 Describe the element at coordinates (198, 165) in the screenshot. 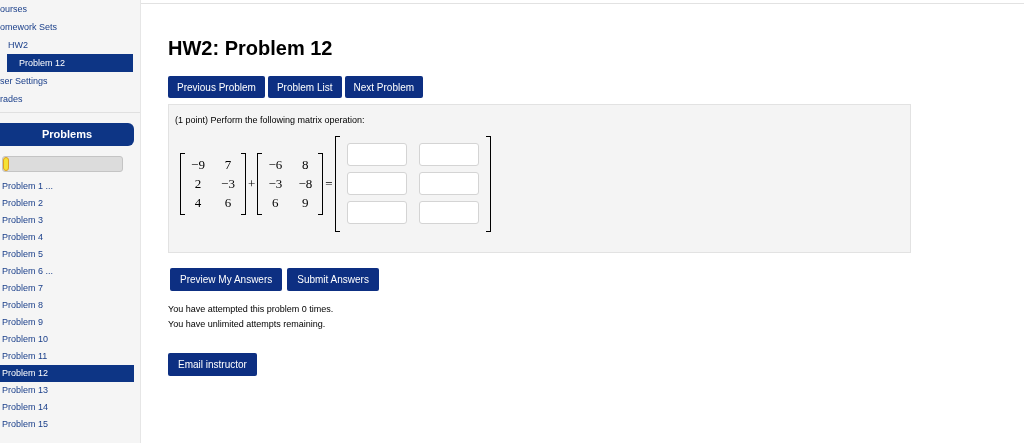

I see `matrix-entry: −9` at that location.